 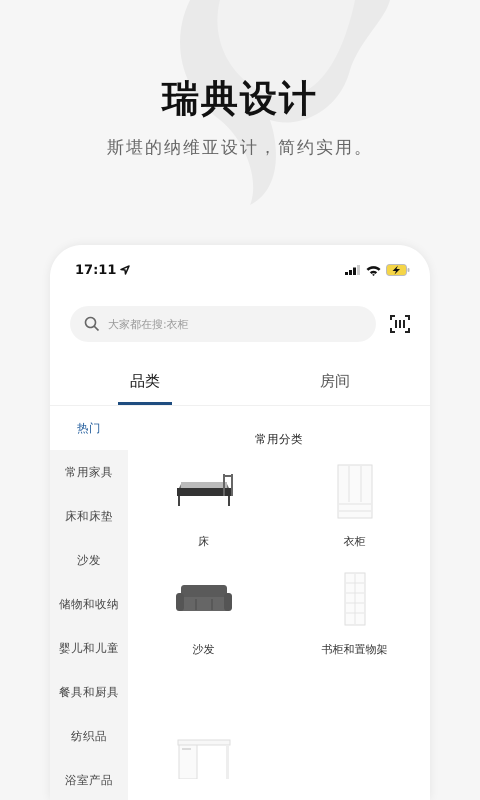 What do you see at coordinates (354, 491) in the screenshot?
I see `wardrobe-drawing` at bounding box center [354, 491].